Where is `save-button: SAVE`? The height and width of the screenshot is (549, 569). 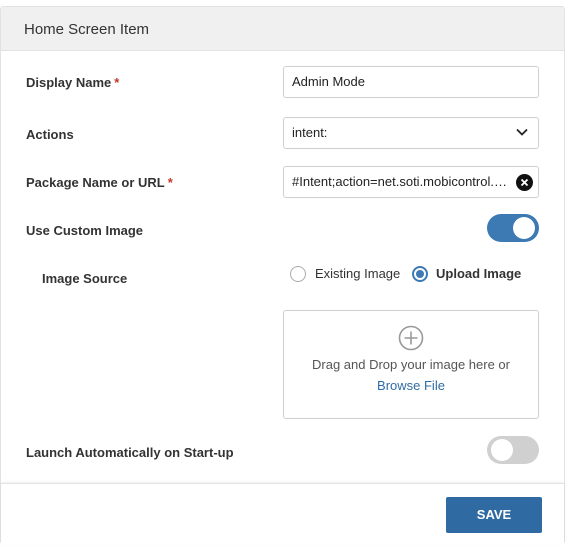 save-button: SAVE is located at coordinates (494, 515).